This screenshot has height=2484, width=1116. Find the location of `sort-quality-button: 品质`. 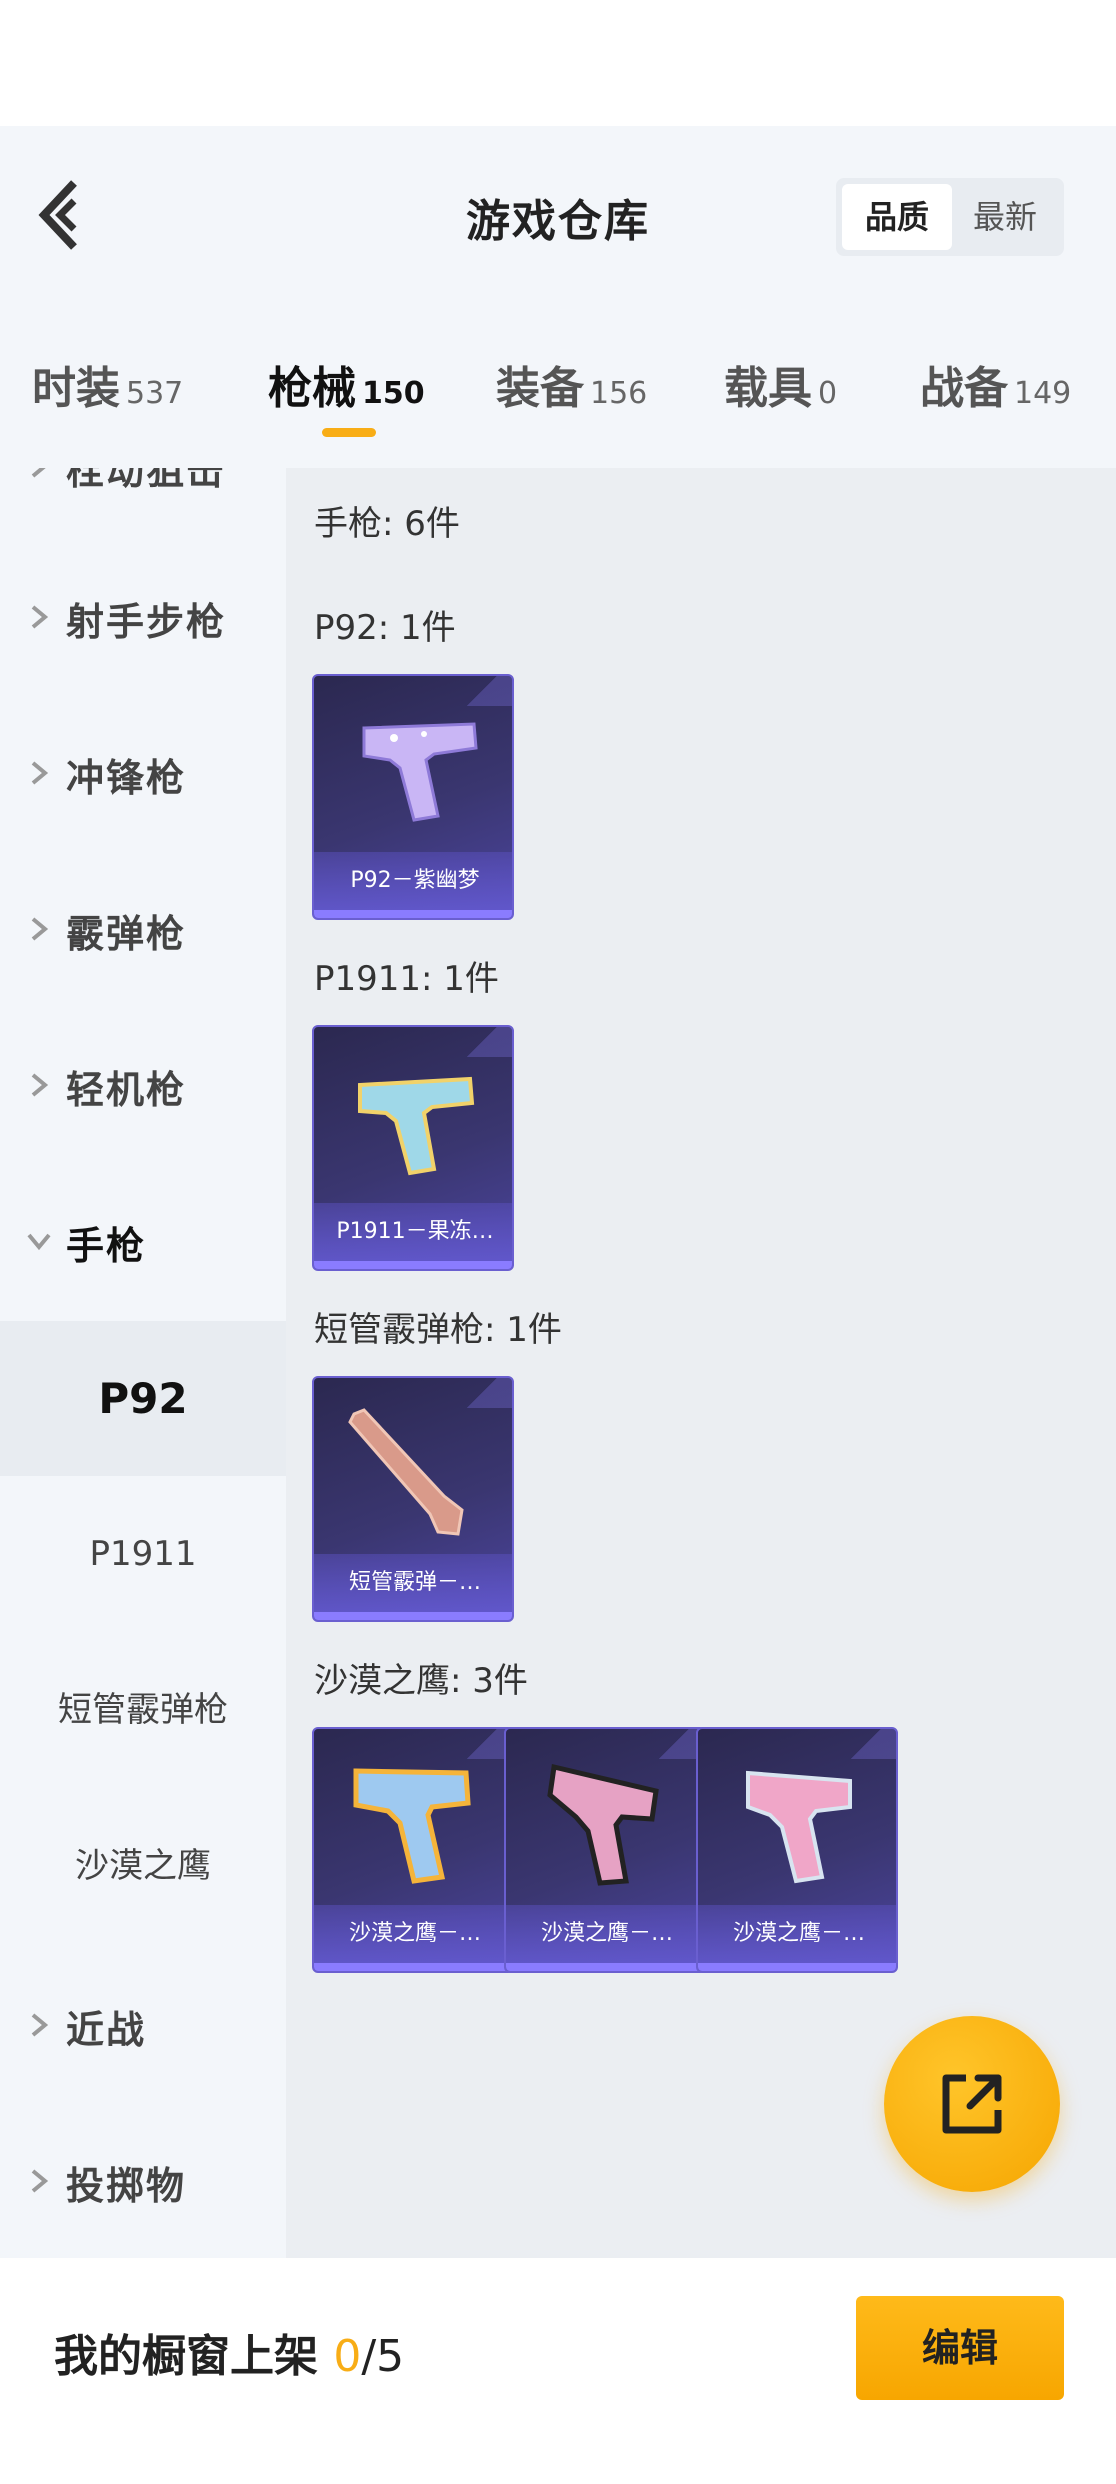

sort-quality-button: 品质 is located at coordinates (897, 217).